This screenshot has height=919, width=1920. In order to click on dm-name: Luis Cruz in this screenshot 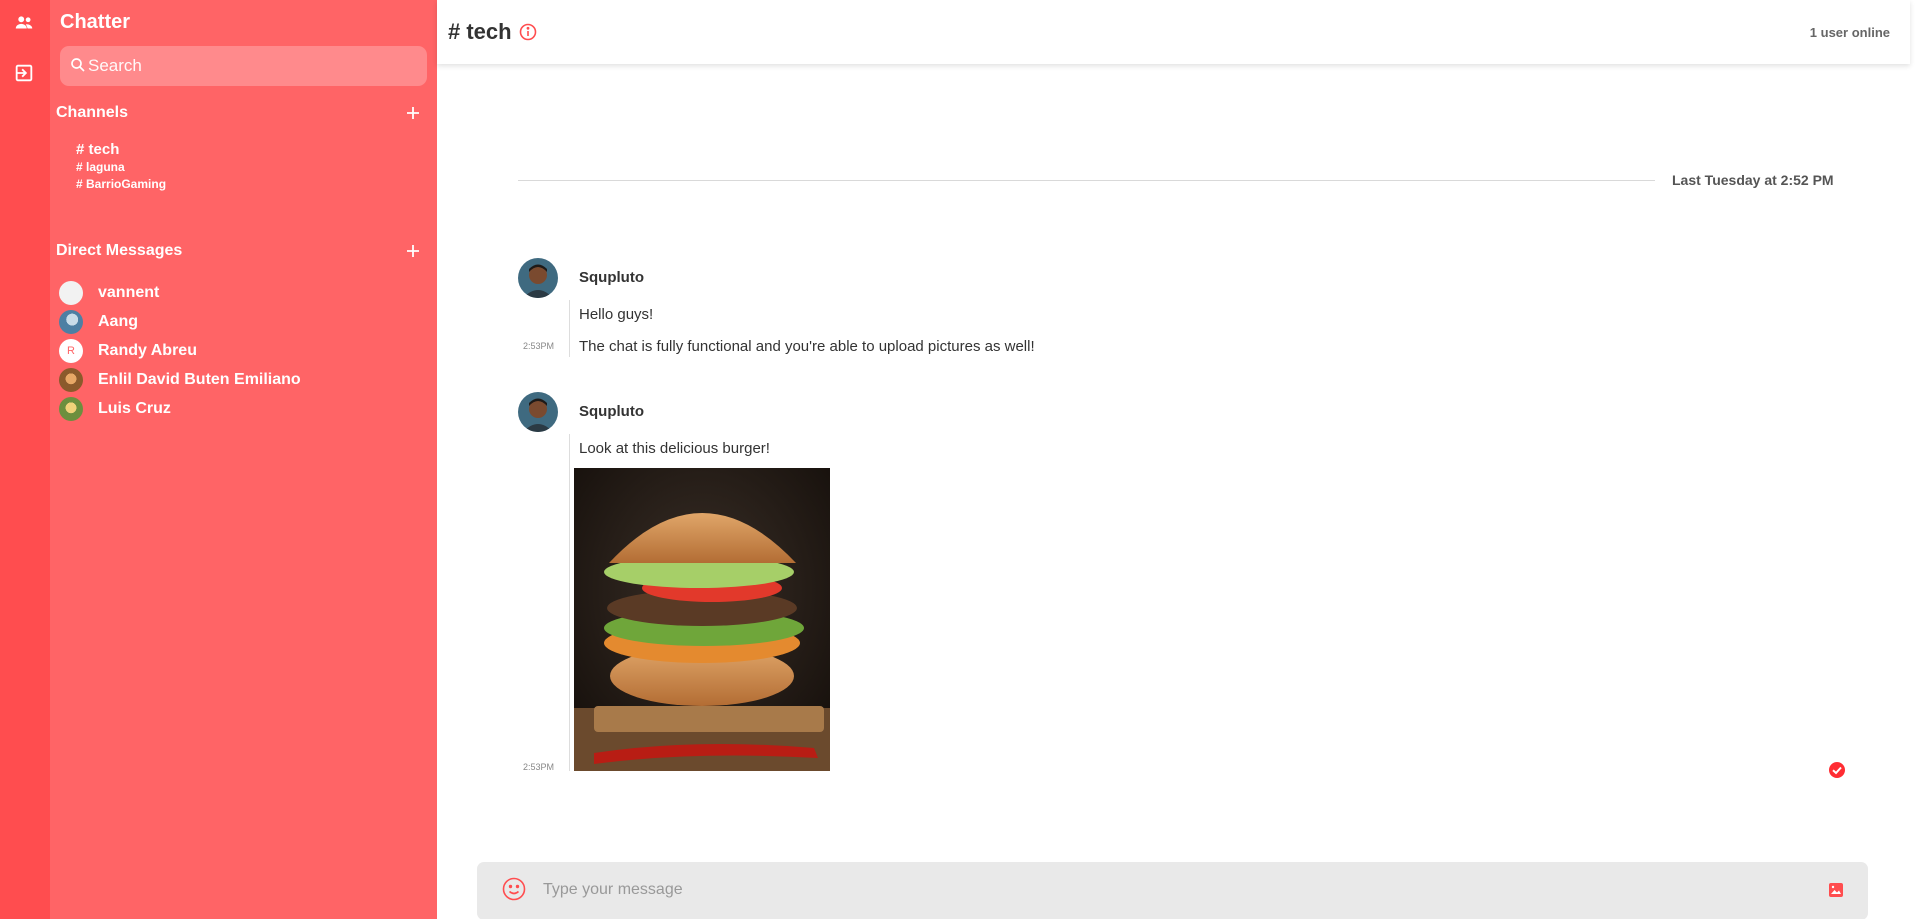, I will do `click(134, 408)`.